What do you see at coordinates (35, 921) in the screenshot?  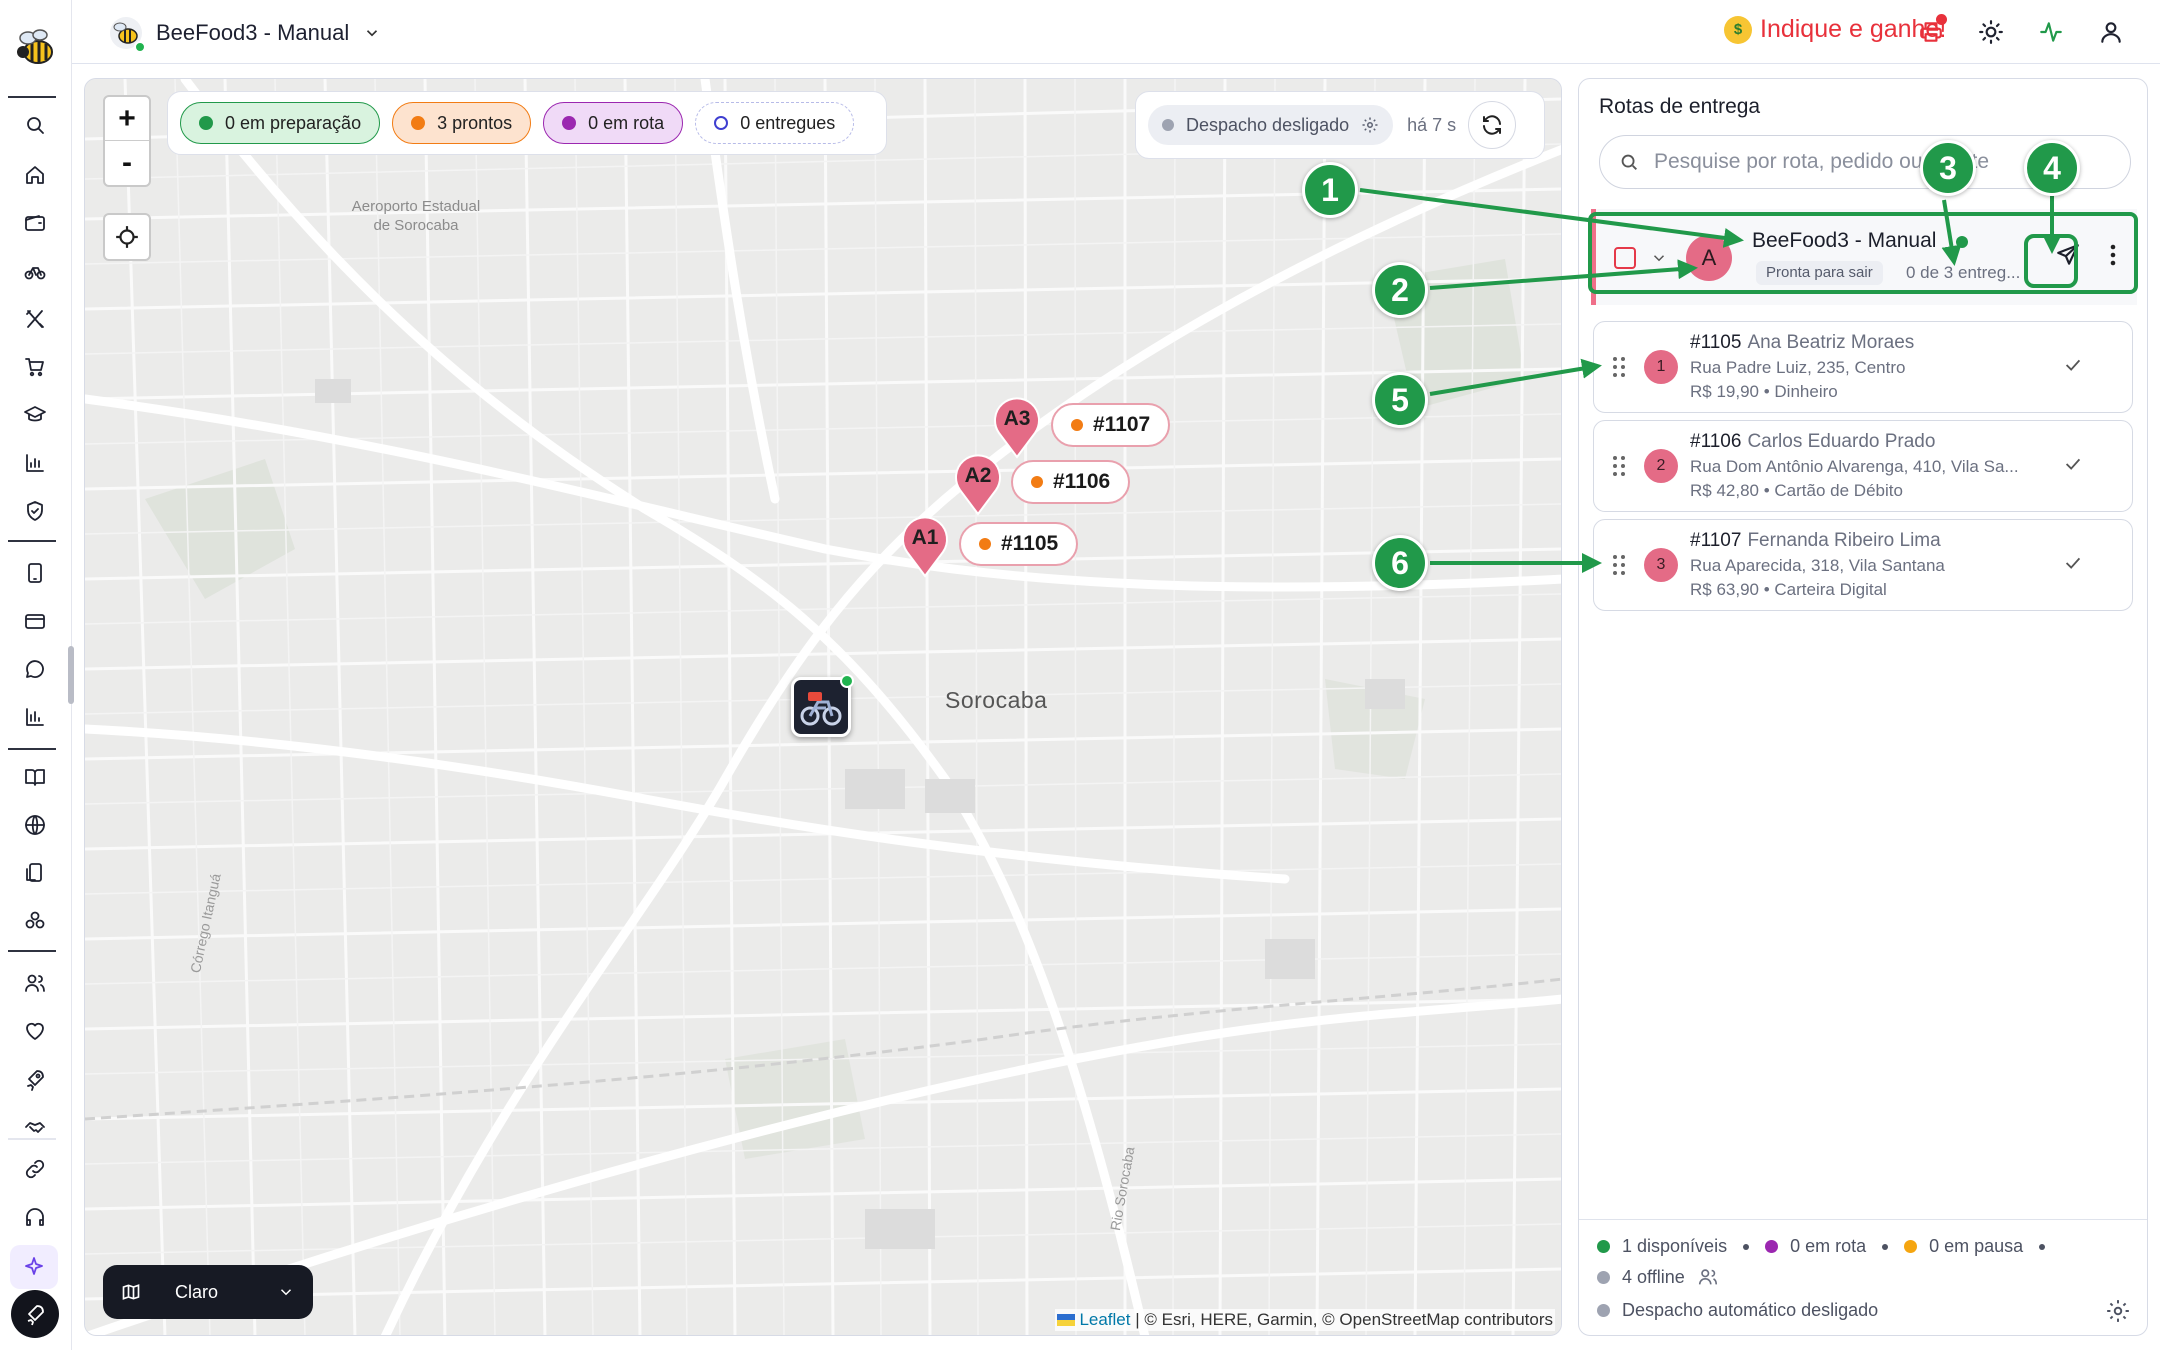 I see `integrations-icon` at bounding box center [35, 921].